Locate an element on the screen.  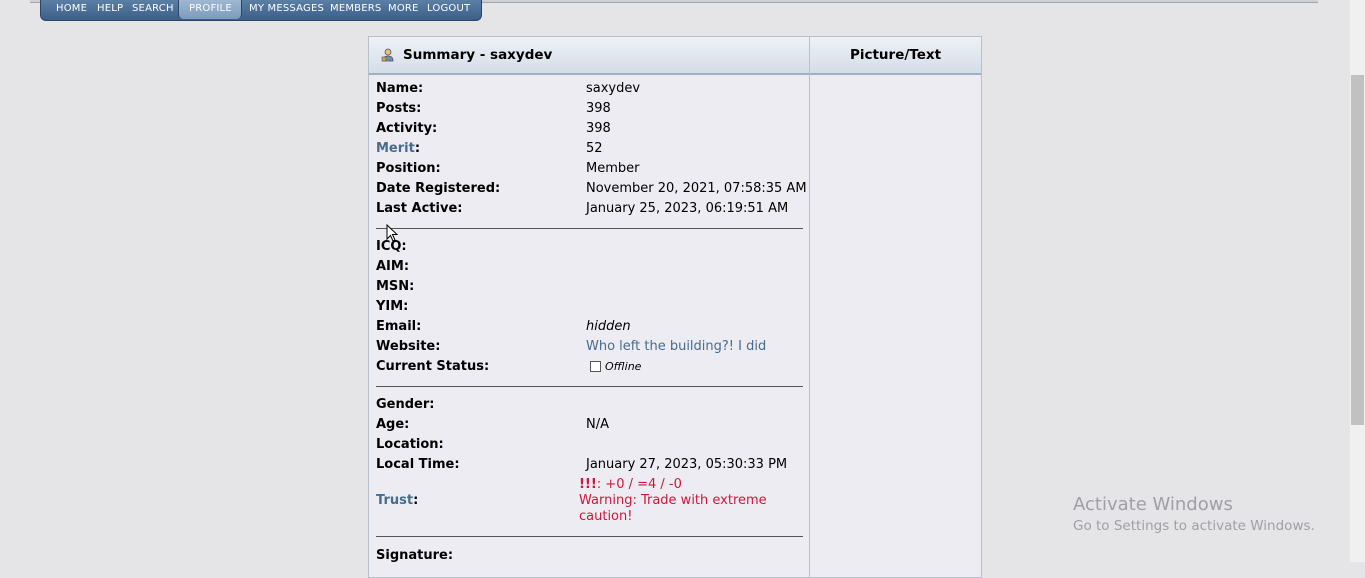
trust-score-rest: : +0 / =4 / -0 is located at coordinates (639, 484).